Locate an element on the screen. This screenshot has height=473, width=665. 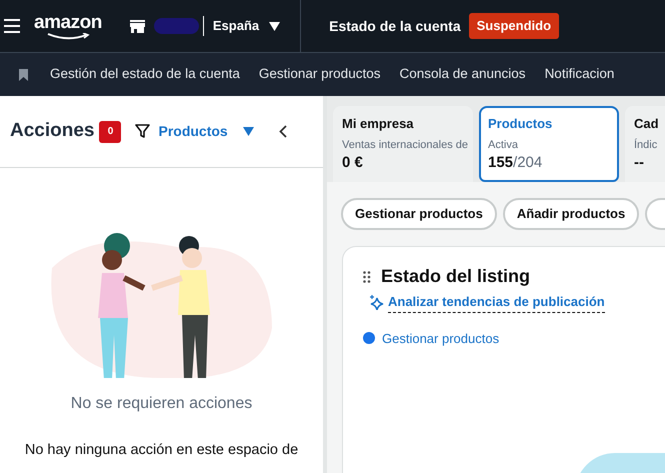
drag-handle-icon is located at coordinates (367, 276).